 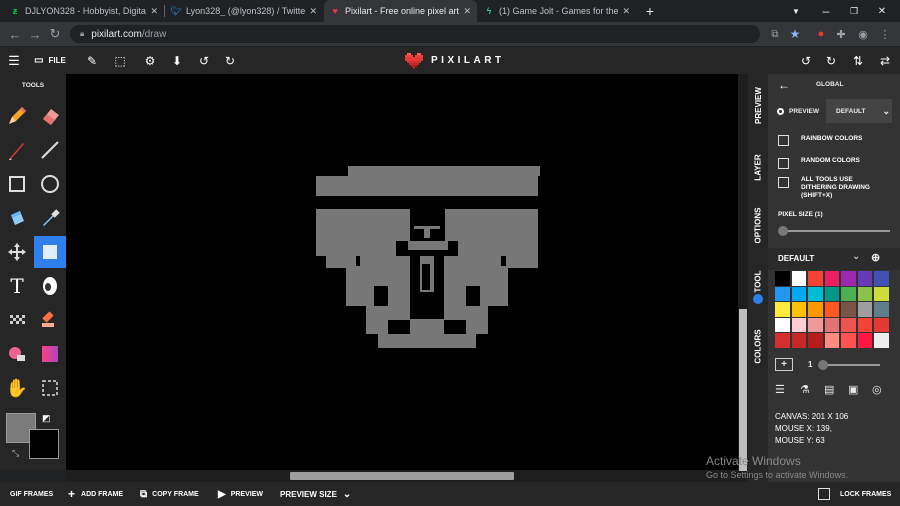 What do you see at coordinates (743, 272) in the screenshot?
I see `vertical-scrollbar` at bounding box center [743, 272].